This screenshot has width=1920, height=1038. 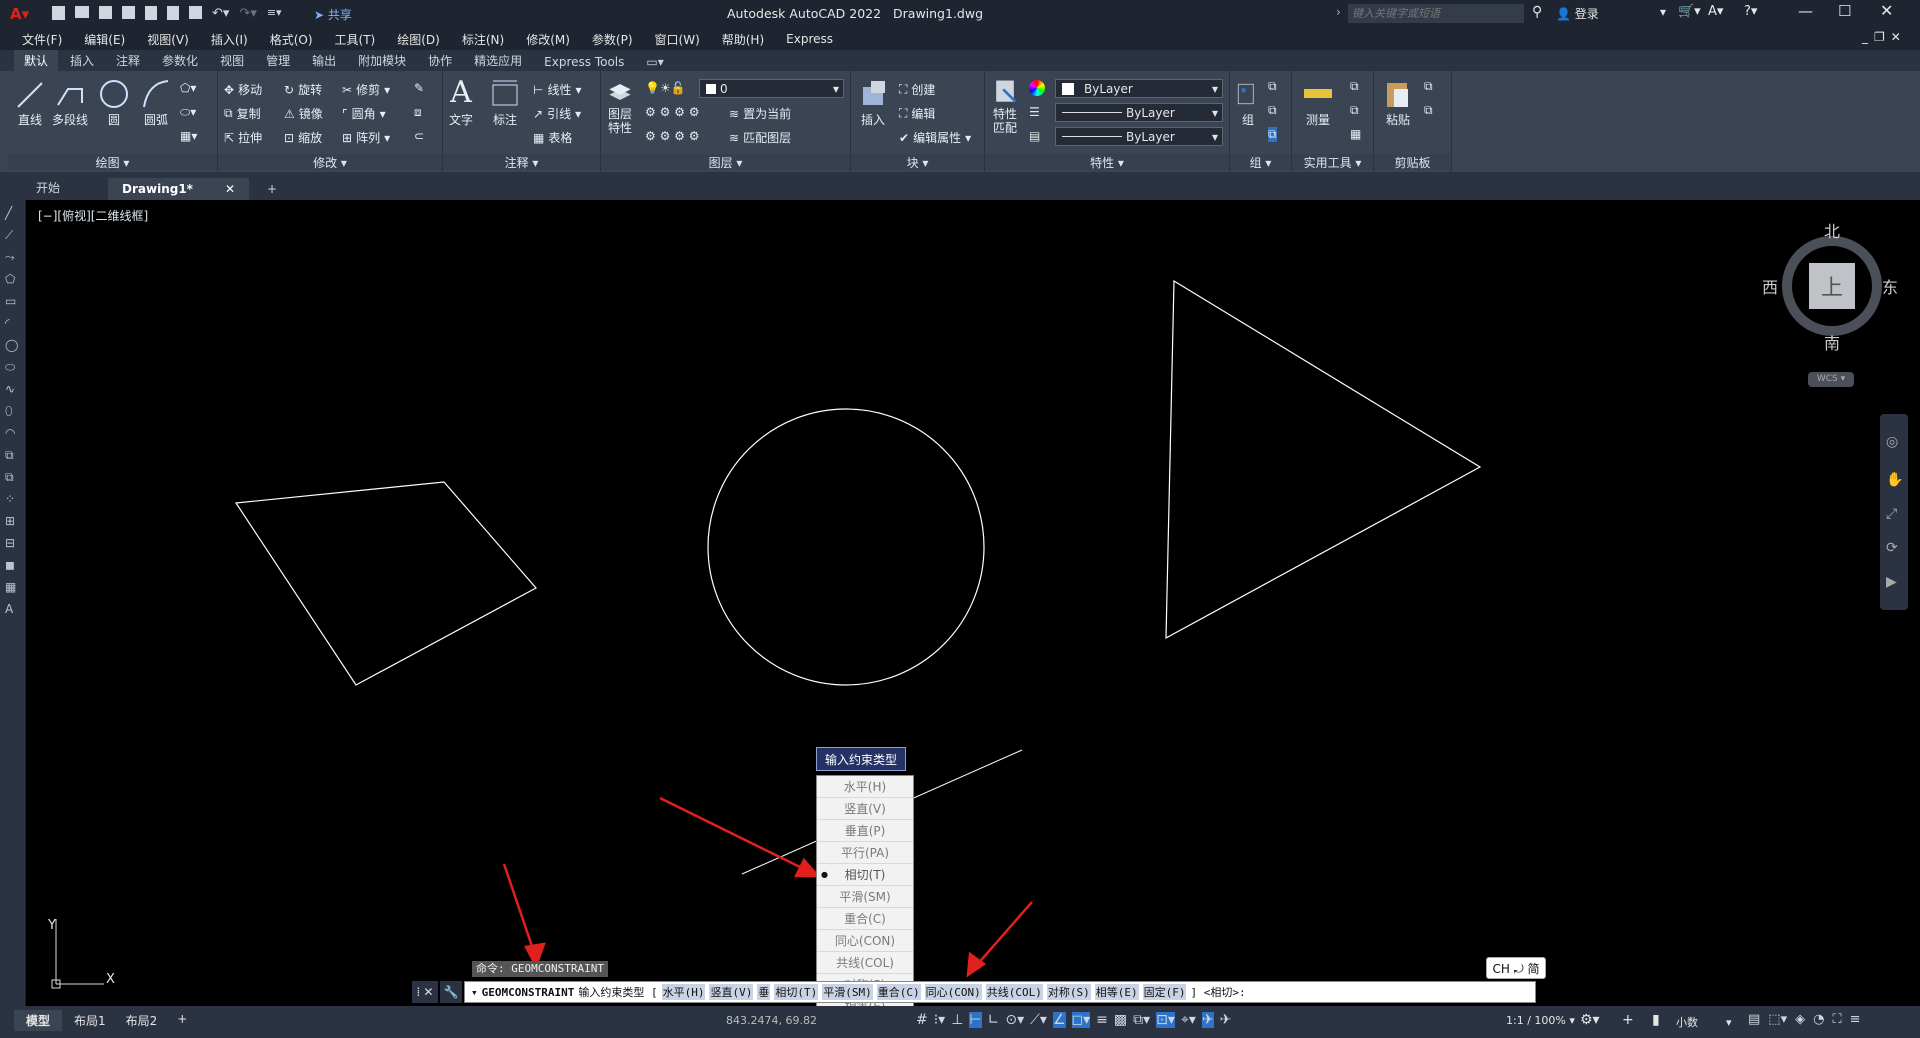 I want to click on left-tool-icon-13: ⁘, so click(x=13, y=500).